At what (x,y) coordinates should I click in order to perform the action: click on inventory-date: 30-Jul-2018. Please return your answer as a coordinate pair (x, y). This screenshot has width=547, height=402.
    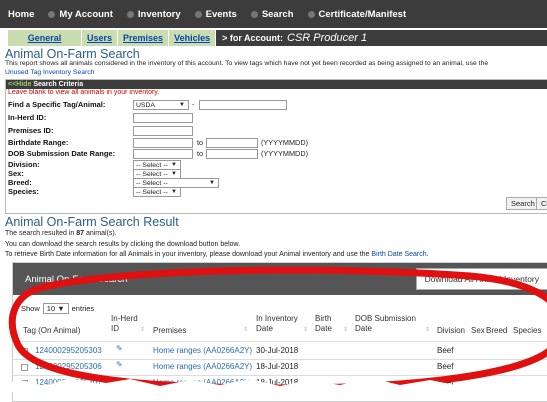
    Looking at the image, I should click on (277, 350).